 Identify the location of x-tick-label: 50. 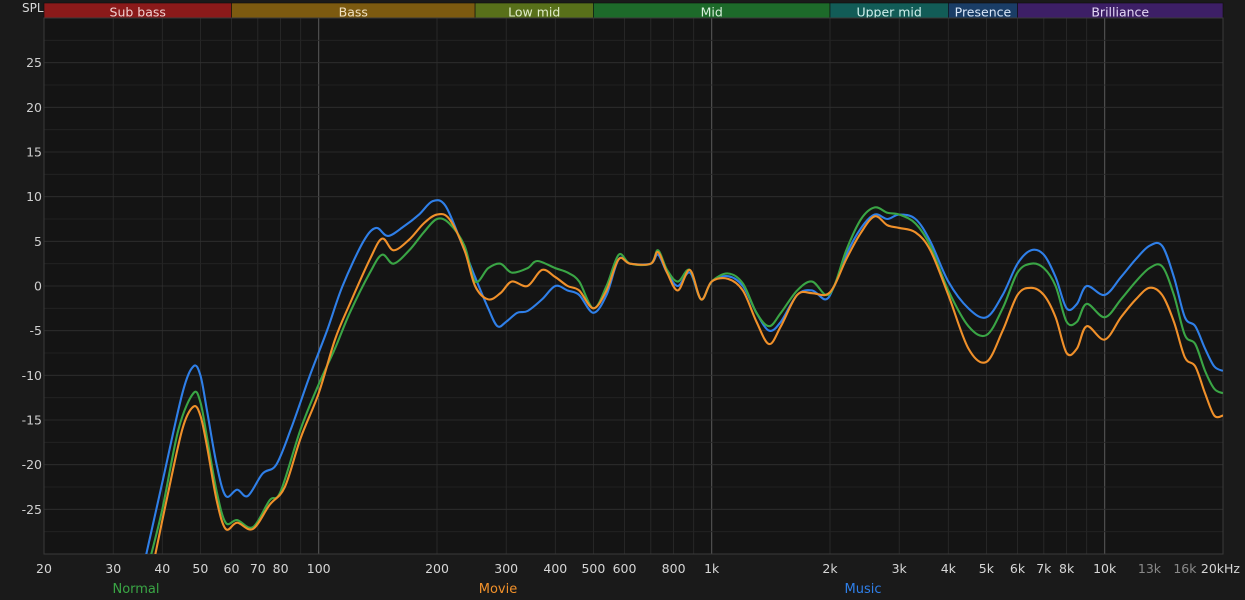
(200, 568).